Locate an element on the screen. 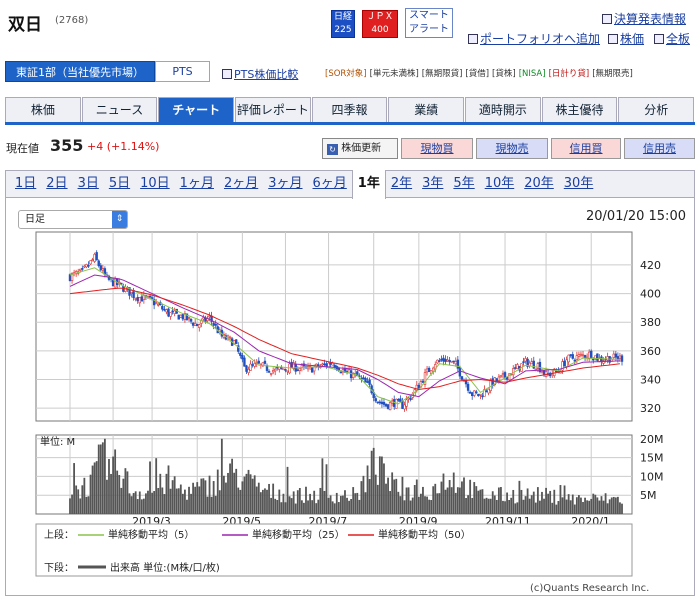 This screenshot has width=700, height=596. legend-lower-label: 下段： is located at coordinates (59, 567).